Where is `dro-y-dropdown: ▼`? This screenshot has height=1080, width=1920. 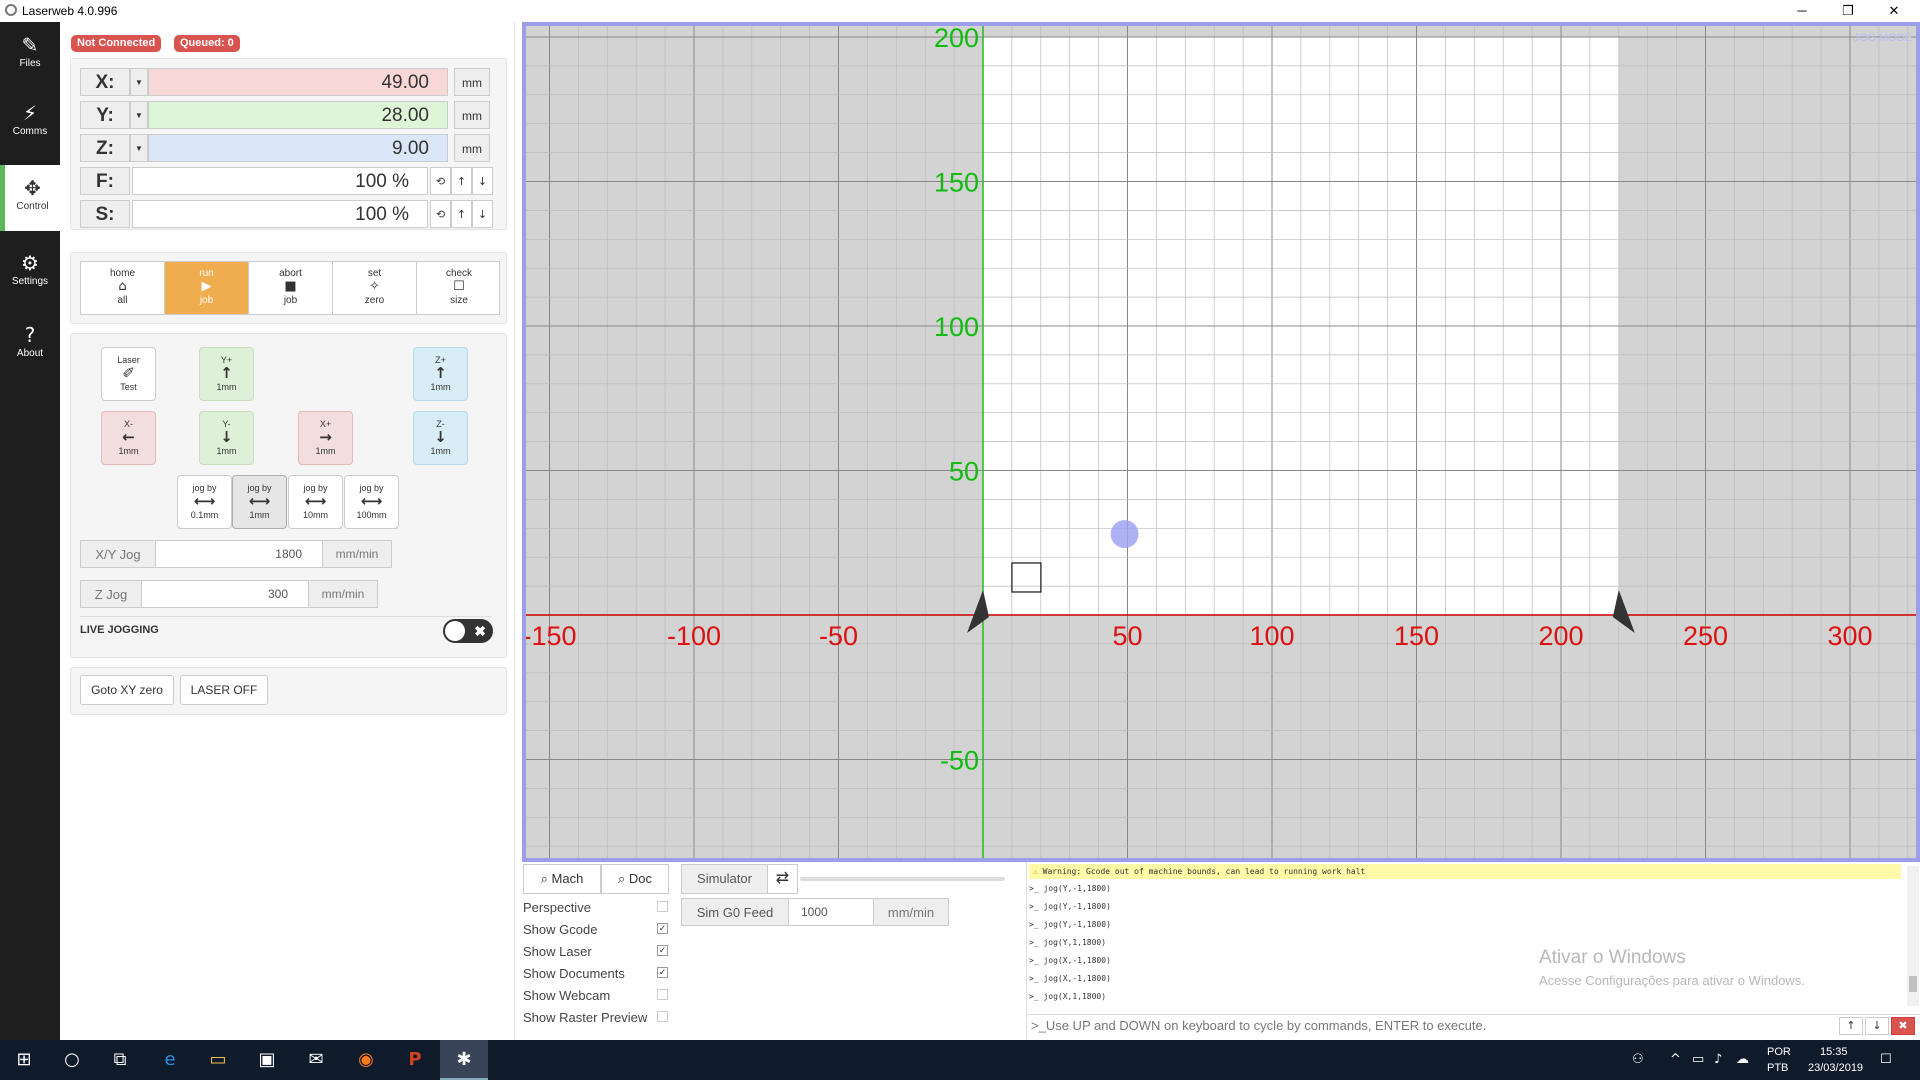 dro-y-dropdown: ▼ is located at coordinates (139, 115).